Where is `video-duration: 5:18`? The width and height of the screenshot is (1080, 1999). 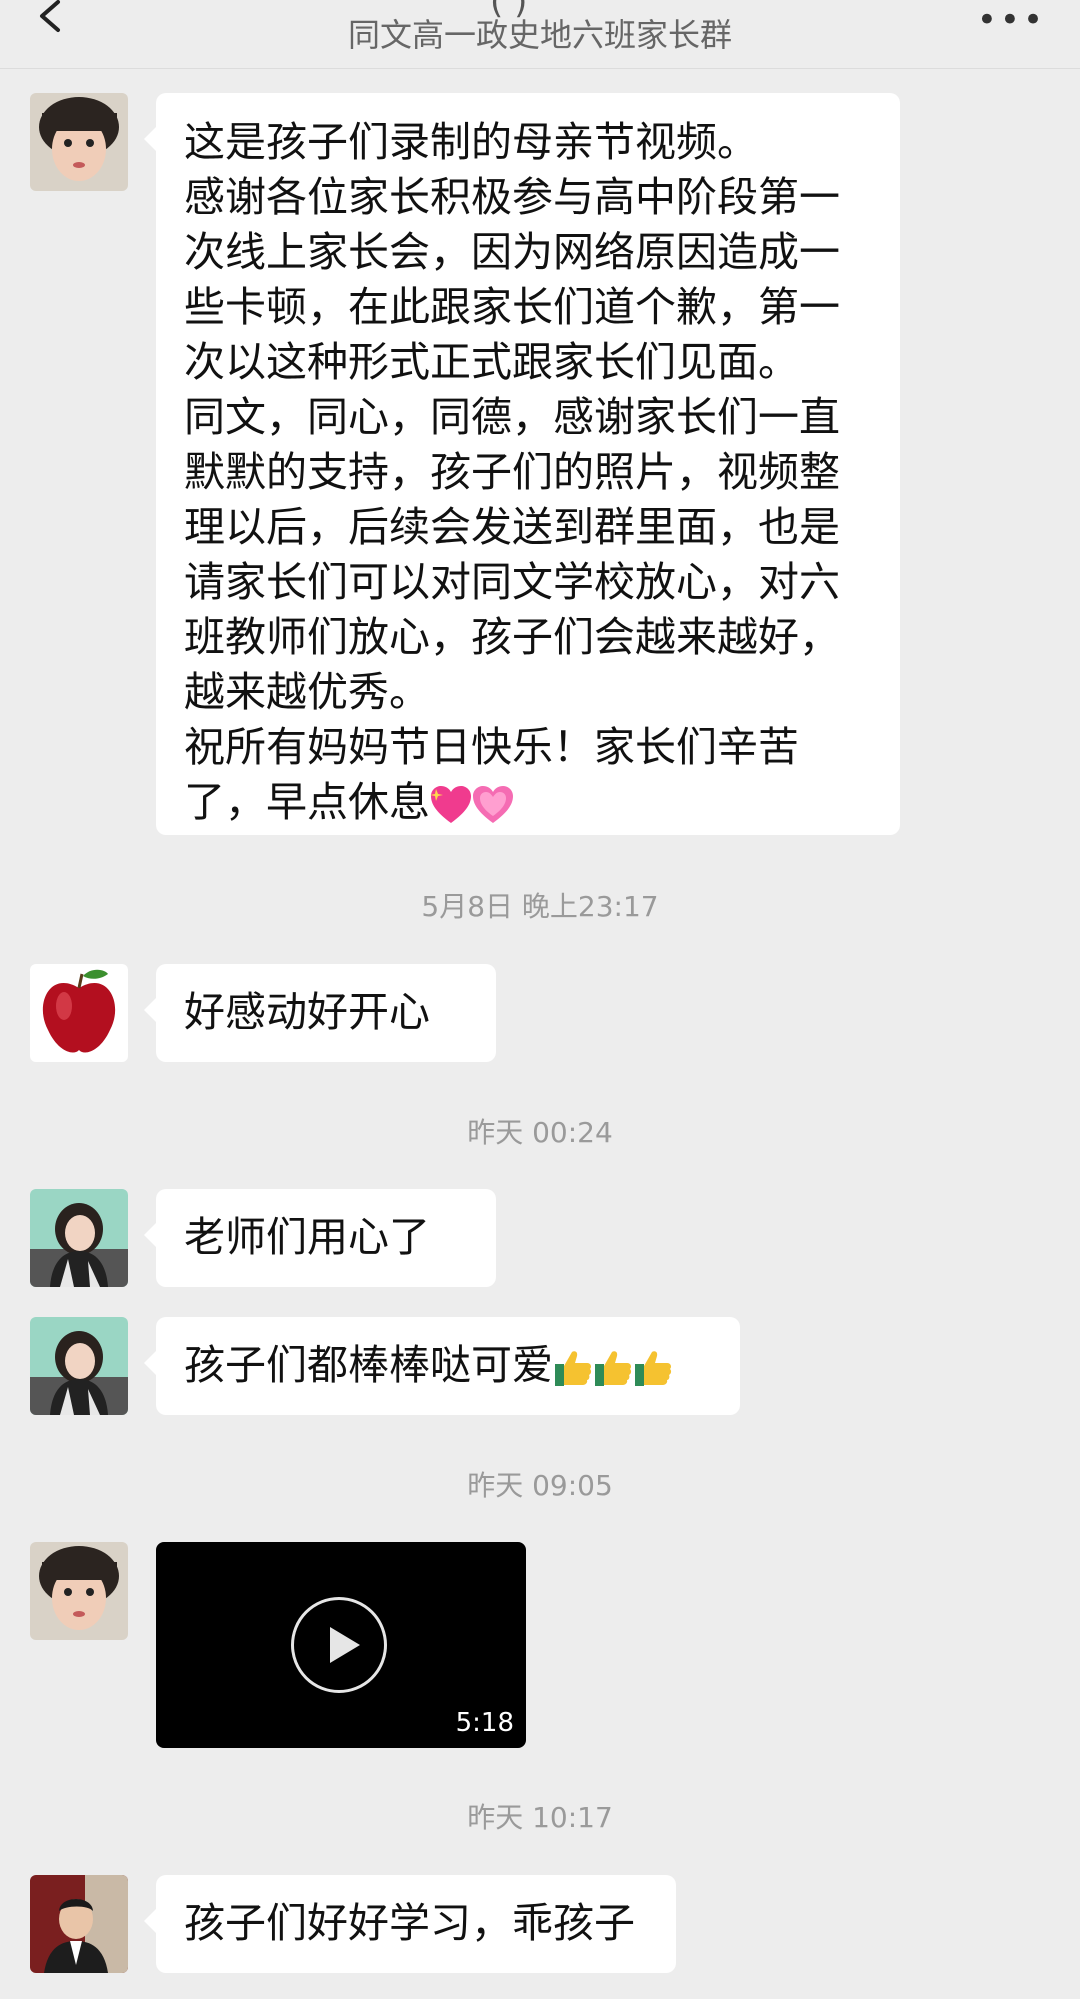 video-duration: 5:18 is located at coordinates (484, 1723).